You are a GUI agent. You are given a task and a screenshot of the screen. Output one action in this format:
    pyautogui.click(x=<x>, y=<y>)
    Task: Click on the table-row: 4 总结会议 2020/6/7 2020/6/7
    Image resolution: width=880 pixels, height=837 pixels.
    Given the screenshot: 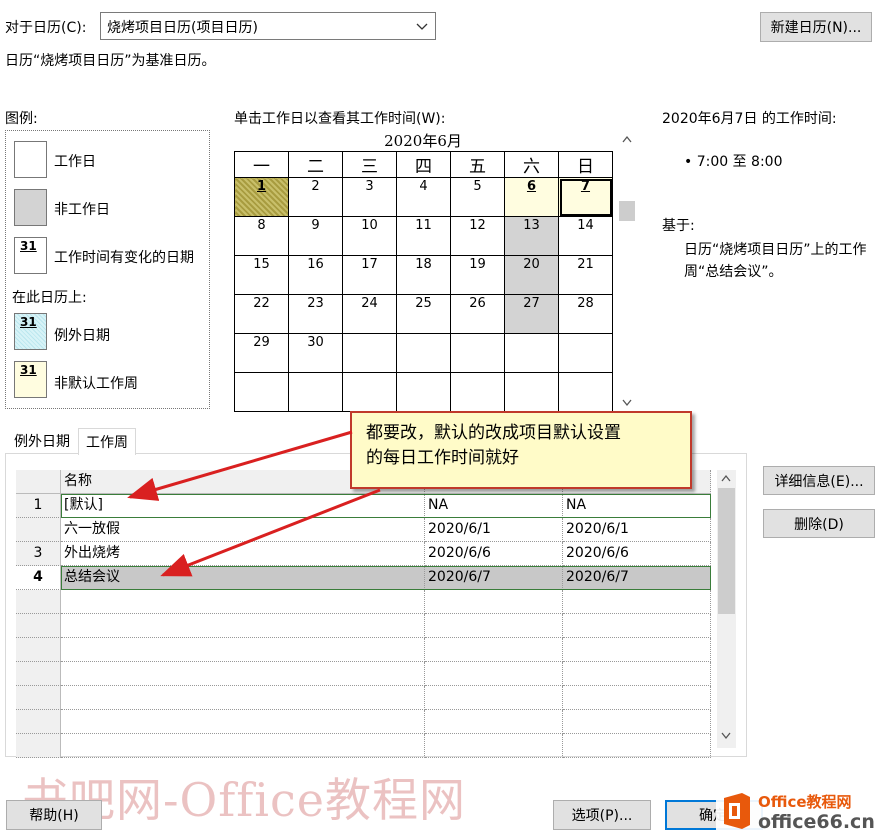 What is the action you would take?
    pyautogui.click(x=363, y=578)
    